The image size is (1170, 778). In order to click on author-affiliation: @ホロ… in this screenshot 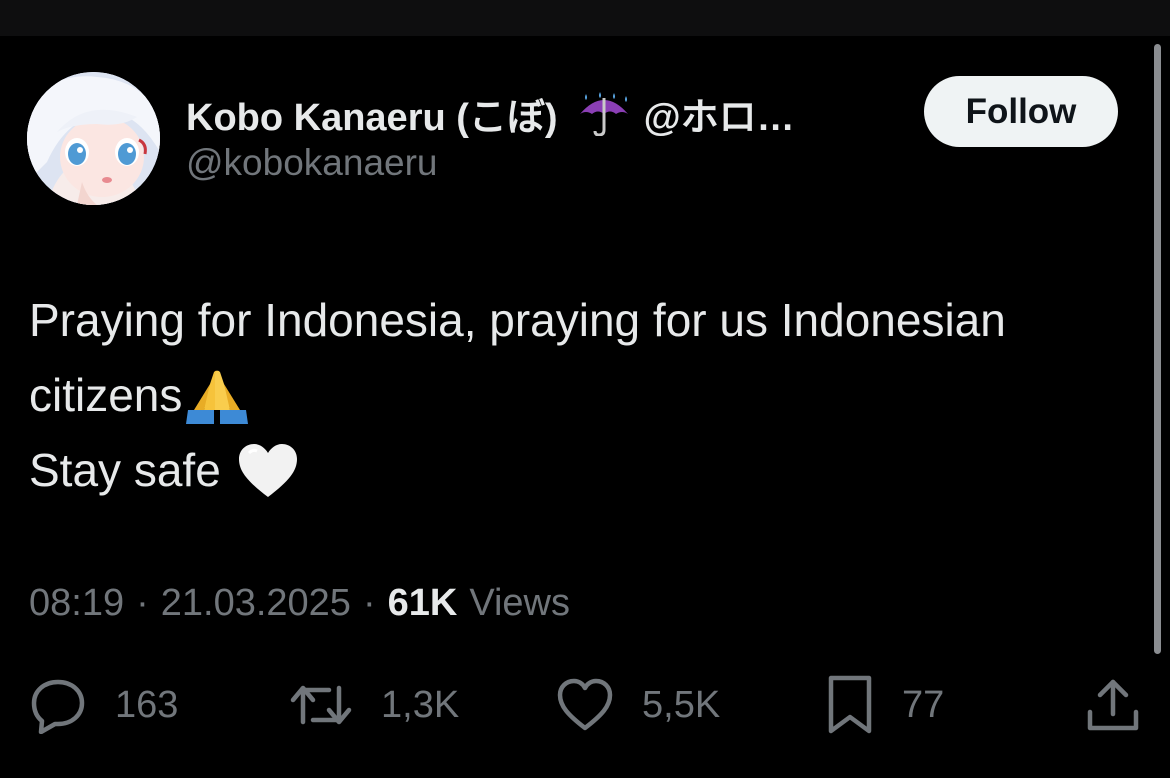, I will do `click(719, 117)`.